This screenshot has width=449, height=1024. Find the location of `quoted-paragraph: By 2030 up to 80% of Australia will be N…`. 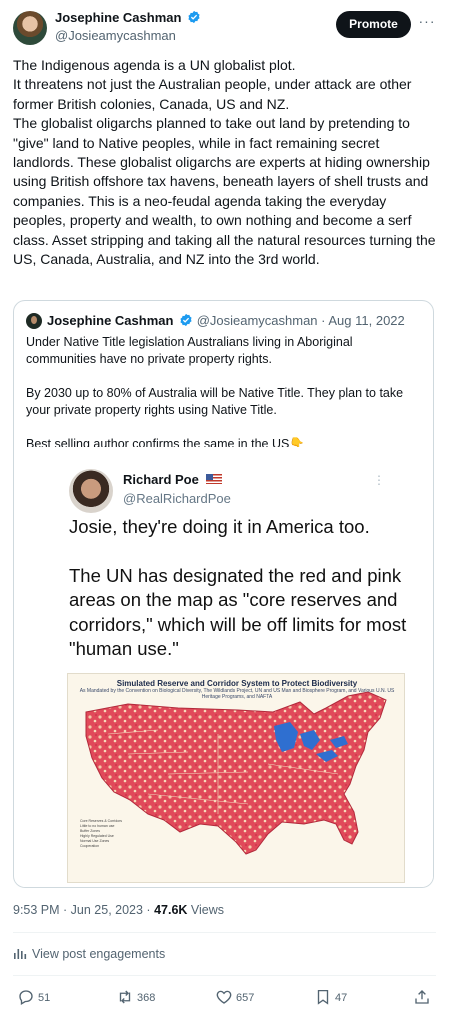

quoted-paragraph: By 2030 up to 80% of Australia will be N… is located at coordinates (215, 401).